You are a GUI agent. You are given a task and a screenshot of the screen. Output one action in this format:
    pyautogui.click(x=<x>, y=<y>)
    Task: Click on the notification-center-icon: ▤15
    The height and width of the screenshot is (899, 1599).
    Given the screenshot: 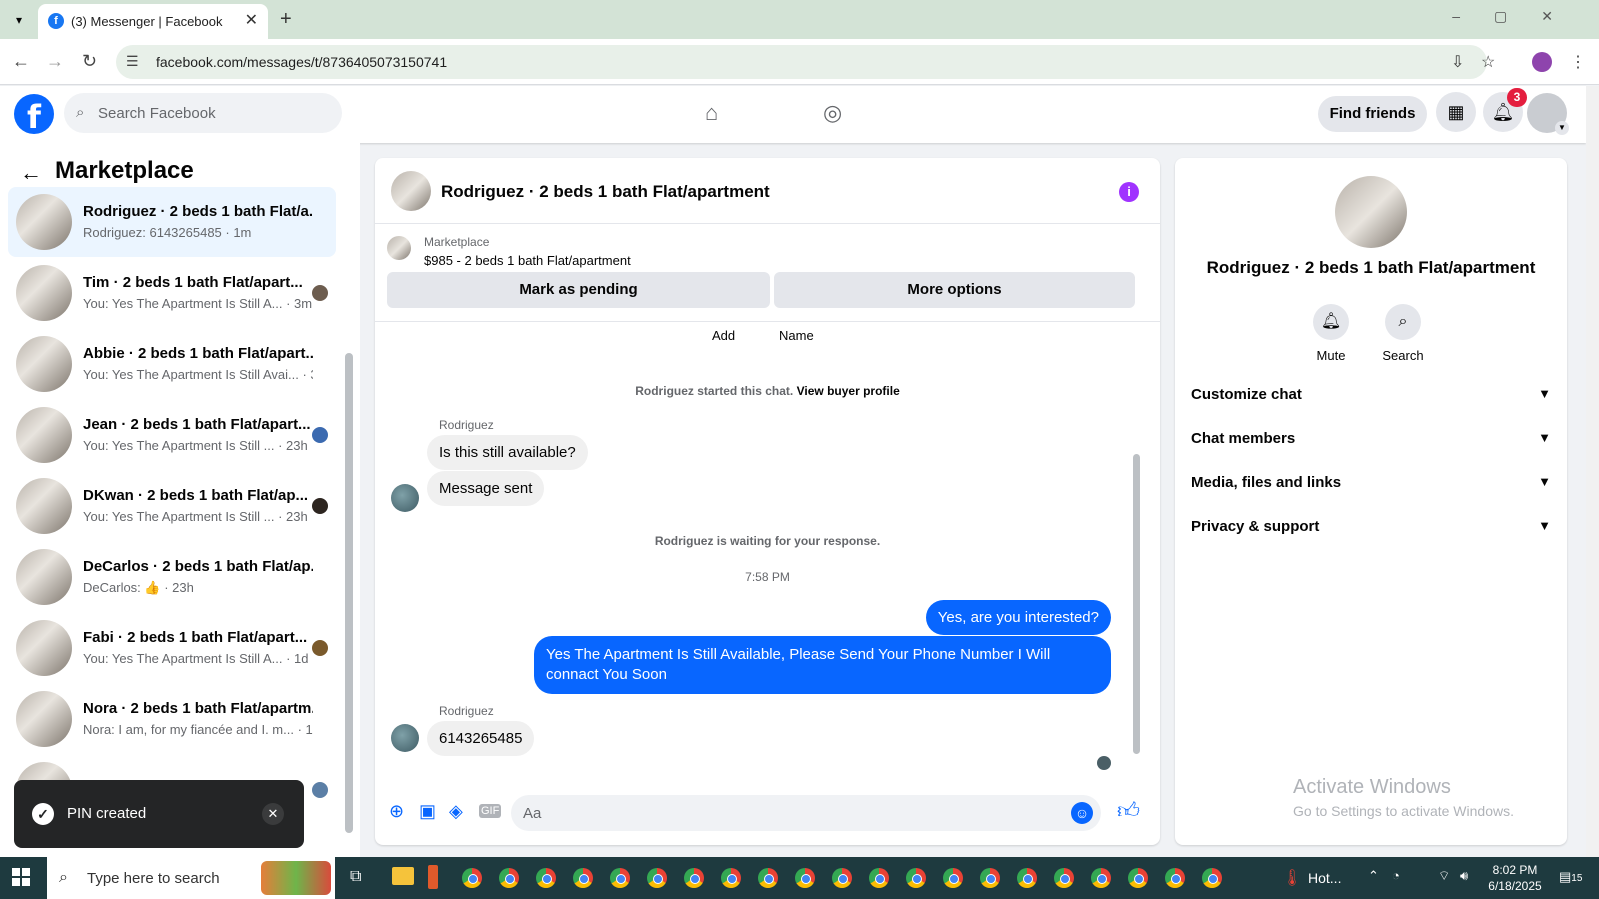 What is the action you would take?
    pyautogui.click(x=1570, y=877)
    